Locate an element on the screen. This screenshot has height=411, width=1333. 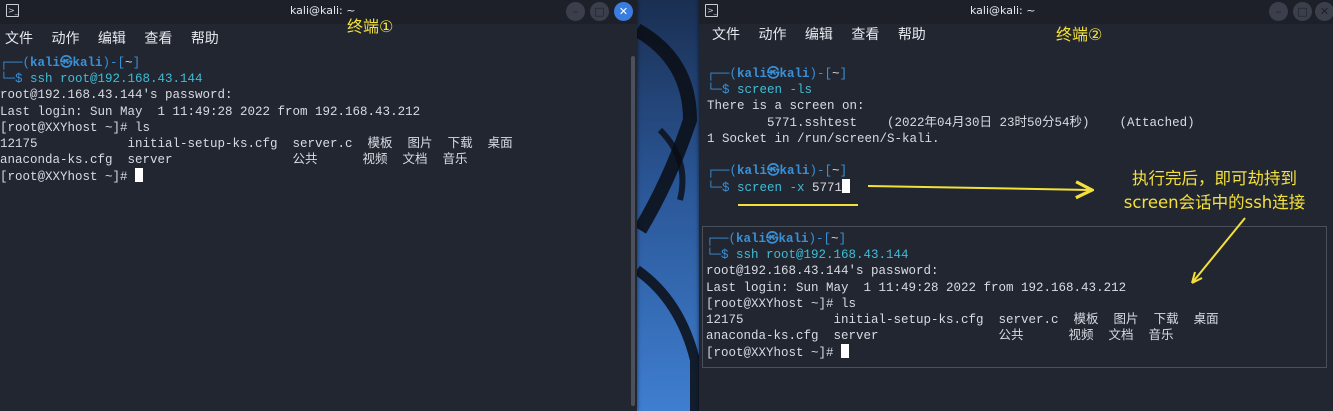
arrow-to-command is located at coordinates (978, 188).